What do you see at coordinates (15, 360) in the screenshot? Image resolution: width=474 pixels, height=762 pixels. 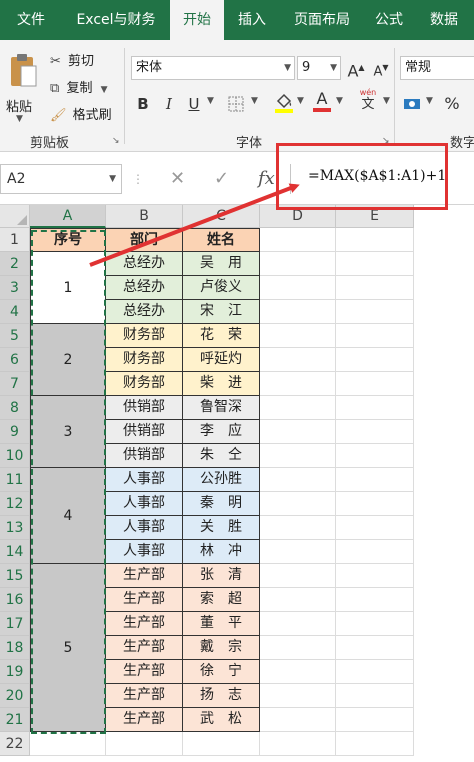 I see `row-header-6: 6` at bounding box center [15, 360].